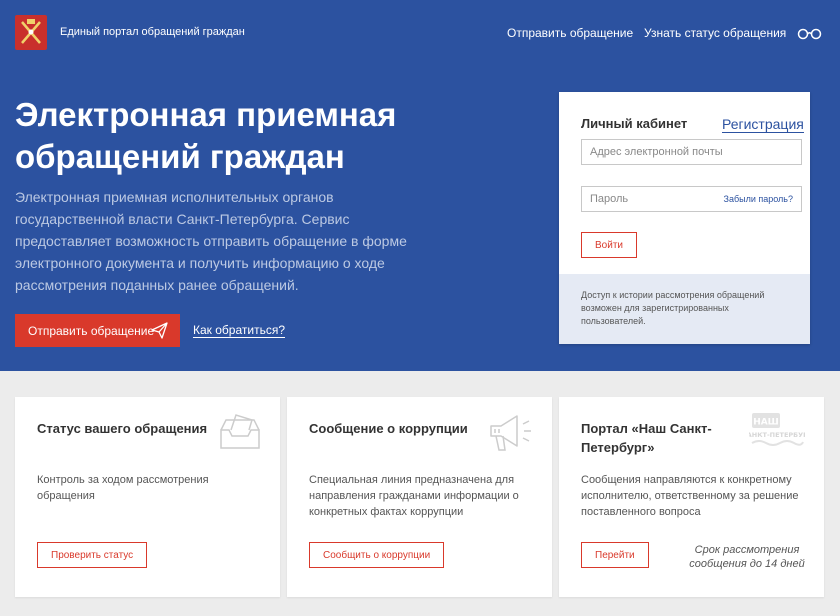  What do you see at coordinates (615, 555) in the screenshot?
I see `go-to-portal-button: Перейти` at bounding box center [615, 555].